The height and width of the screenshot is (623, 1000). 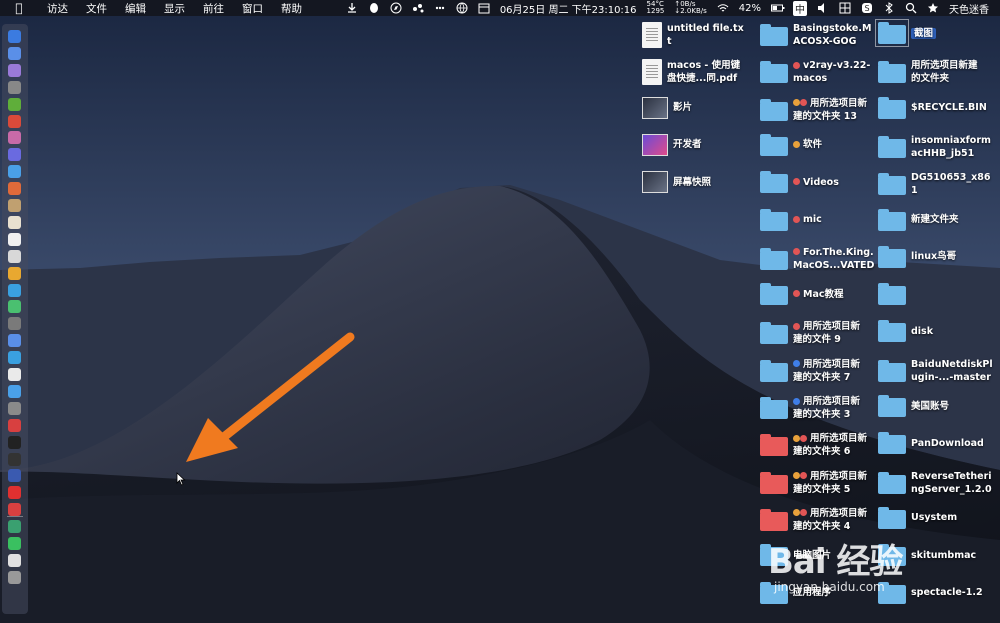 I want to click on star-icon, so click(x=933, y=8).